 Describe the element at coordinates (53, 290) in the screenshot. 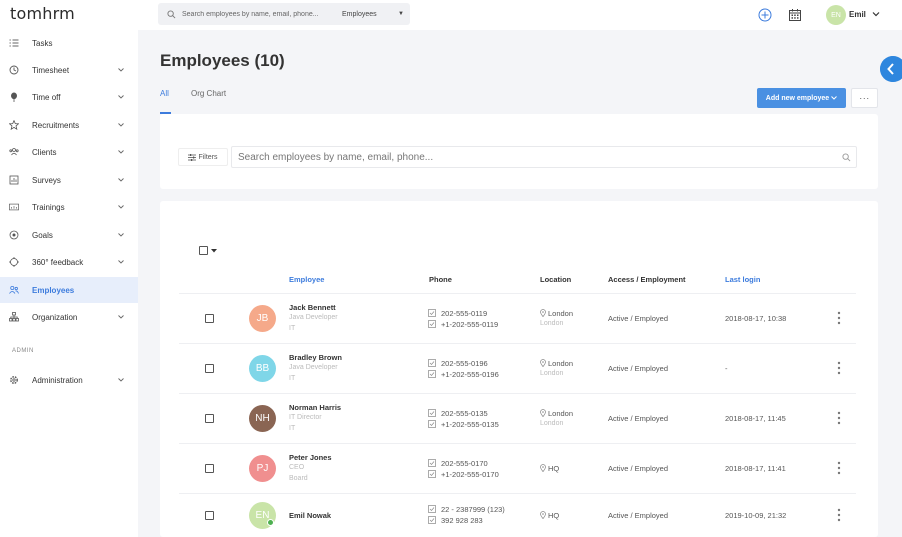

I see `sidebar-item-label: Employees` at that location.